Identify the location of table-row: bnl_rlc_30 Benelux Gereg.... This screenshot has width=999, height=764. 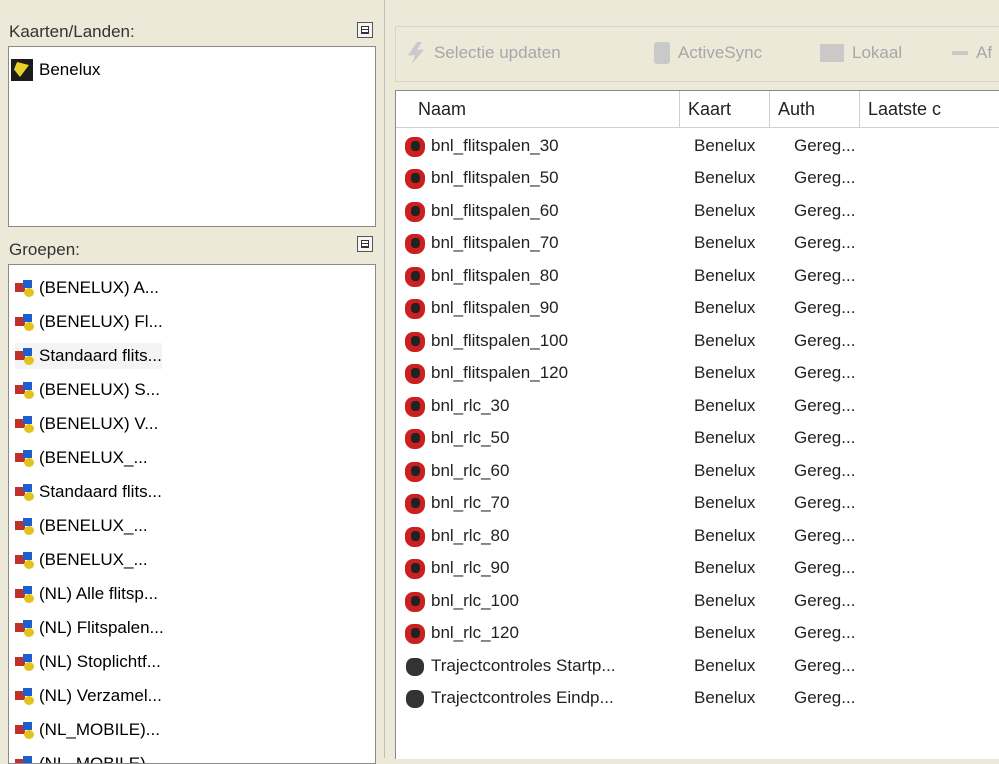
(696, 405).